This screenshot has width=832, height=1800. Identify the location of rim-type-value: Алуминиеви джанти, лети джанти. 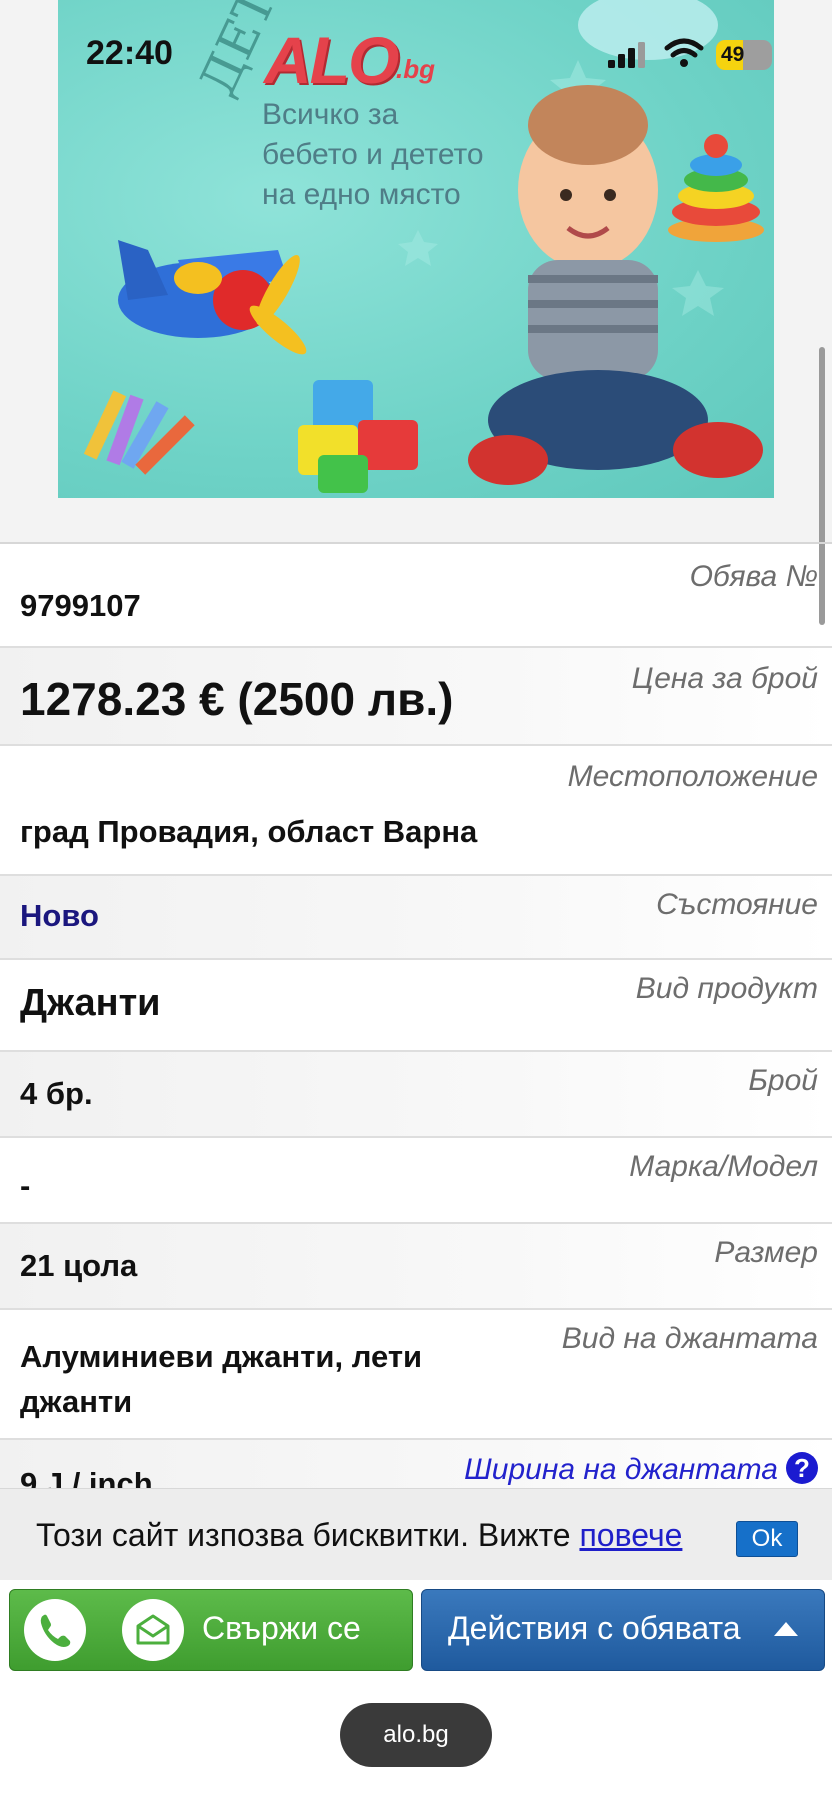
(221, 1379).